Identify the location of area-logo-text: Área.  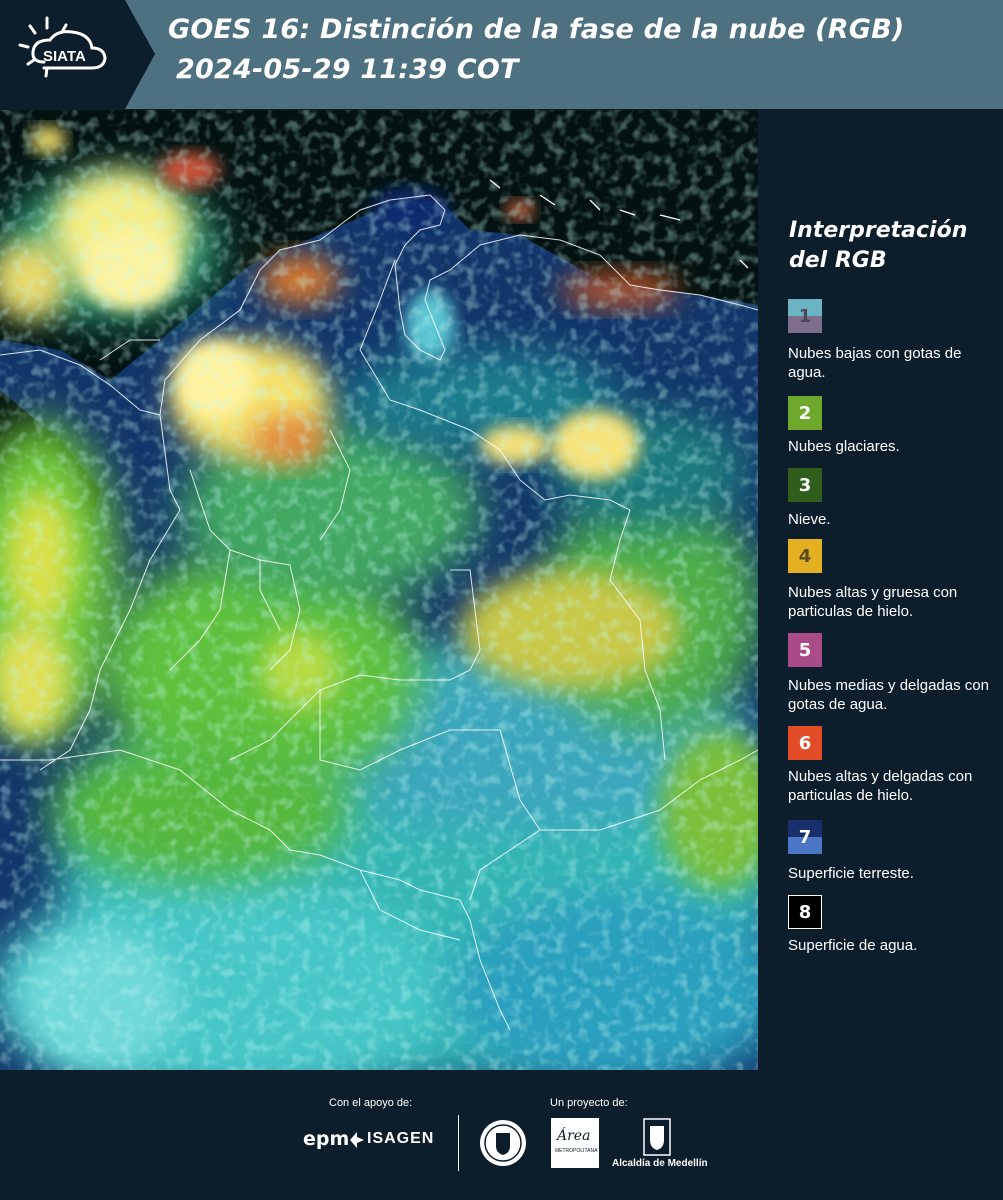
(574, 1136).